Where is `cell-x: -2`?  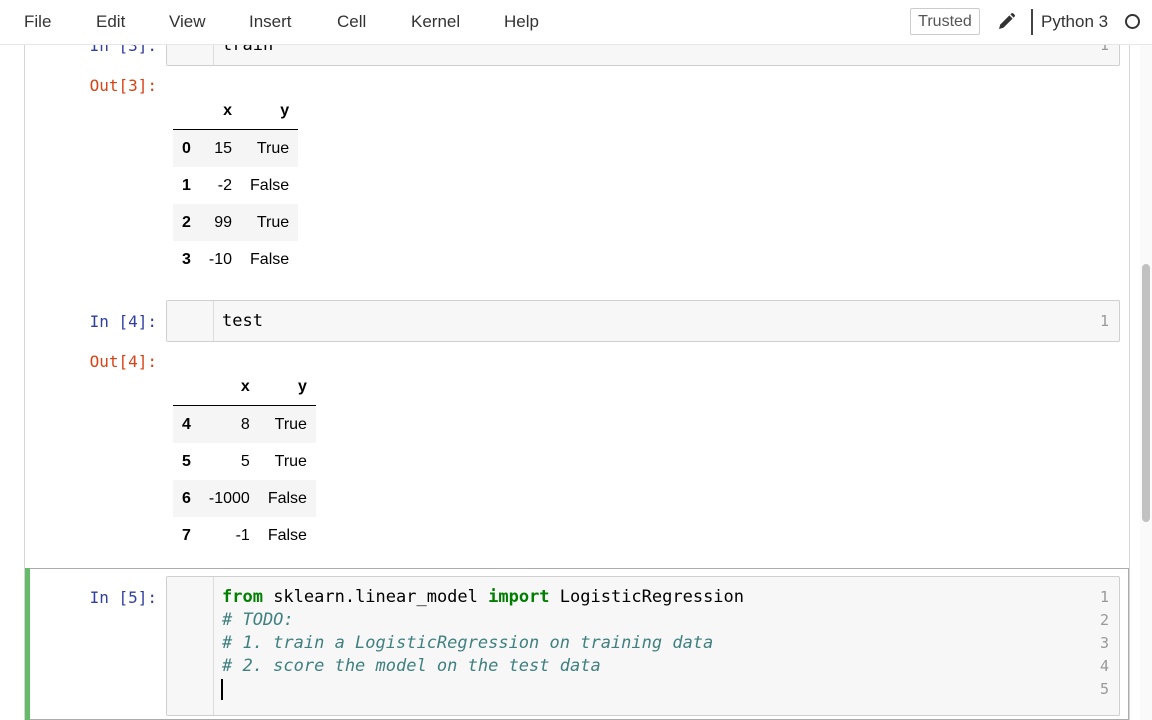
cell-x: -2 is located at coordinates (225, 185).